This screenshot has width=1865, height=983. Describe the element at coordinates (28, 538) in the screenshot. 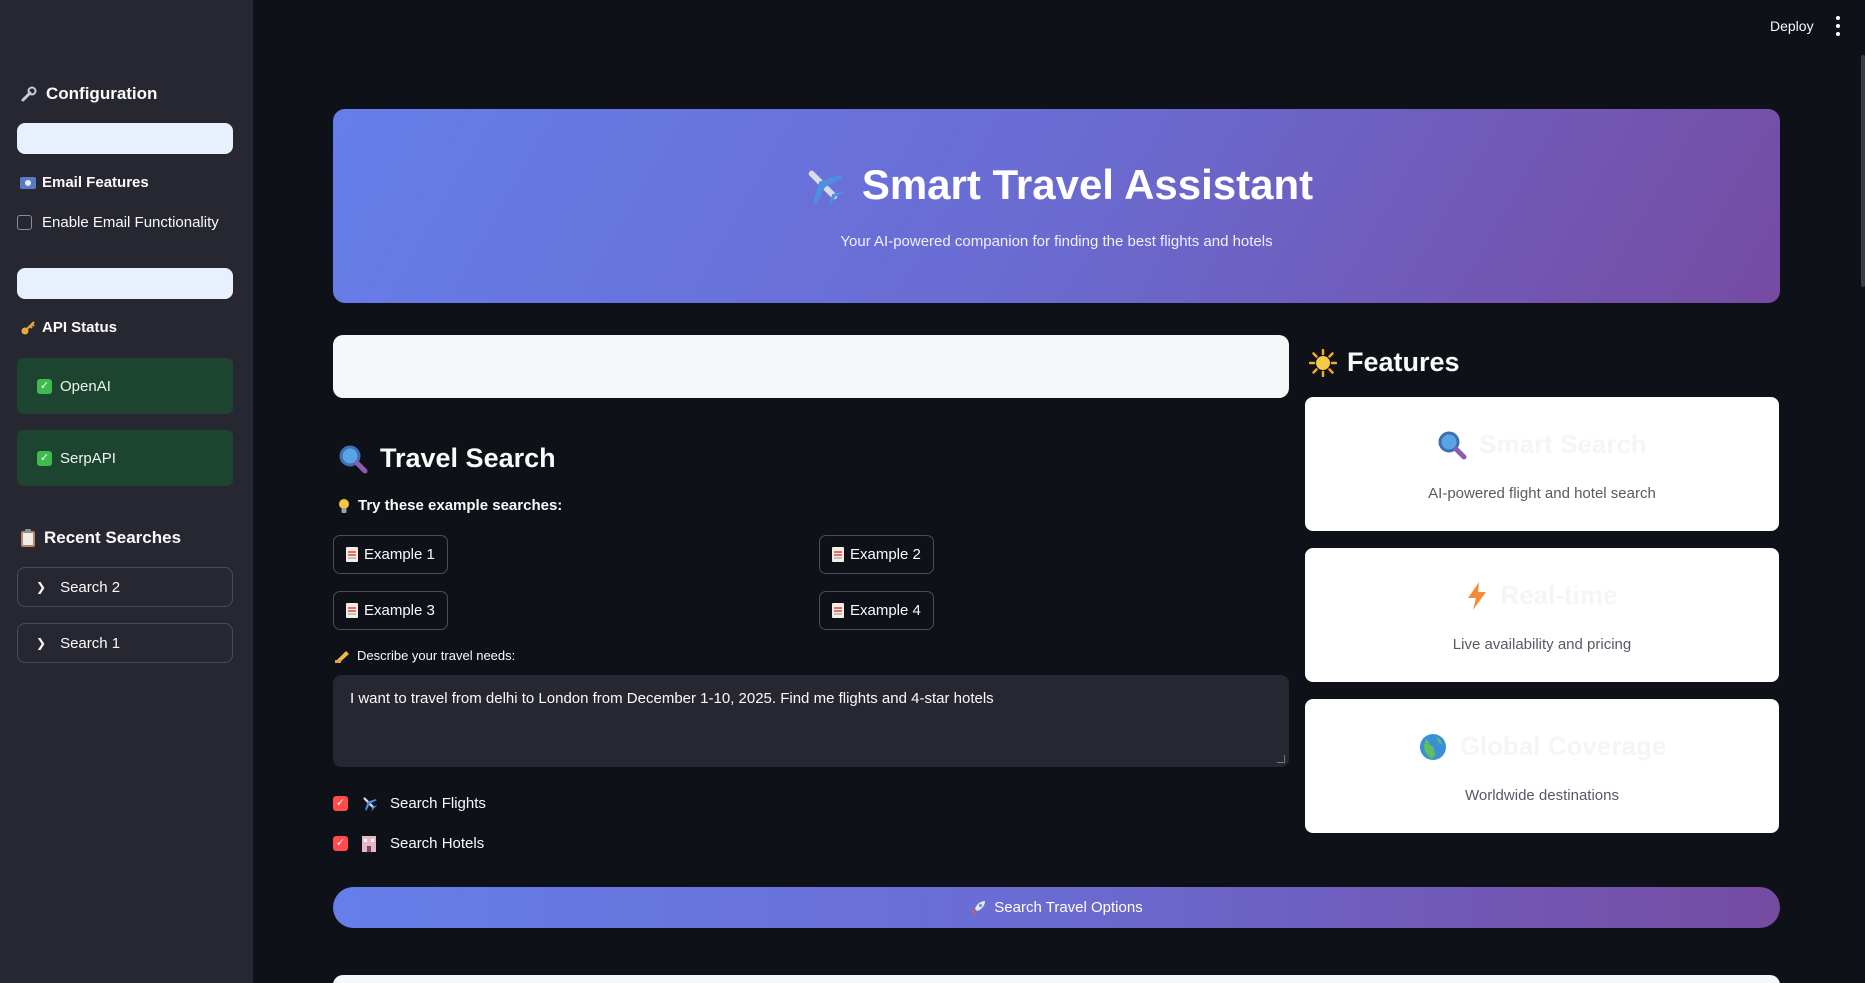

I see `clipboard-icon` at that location.